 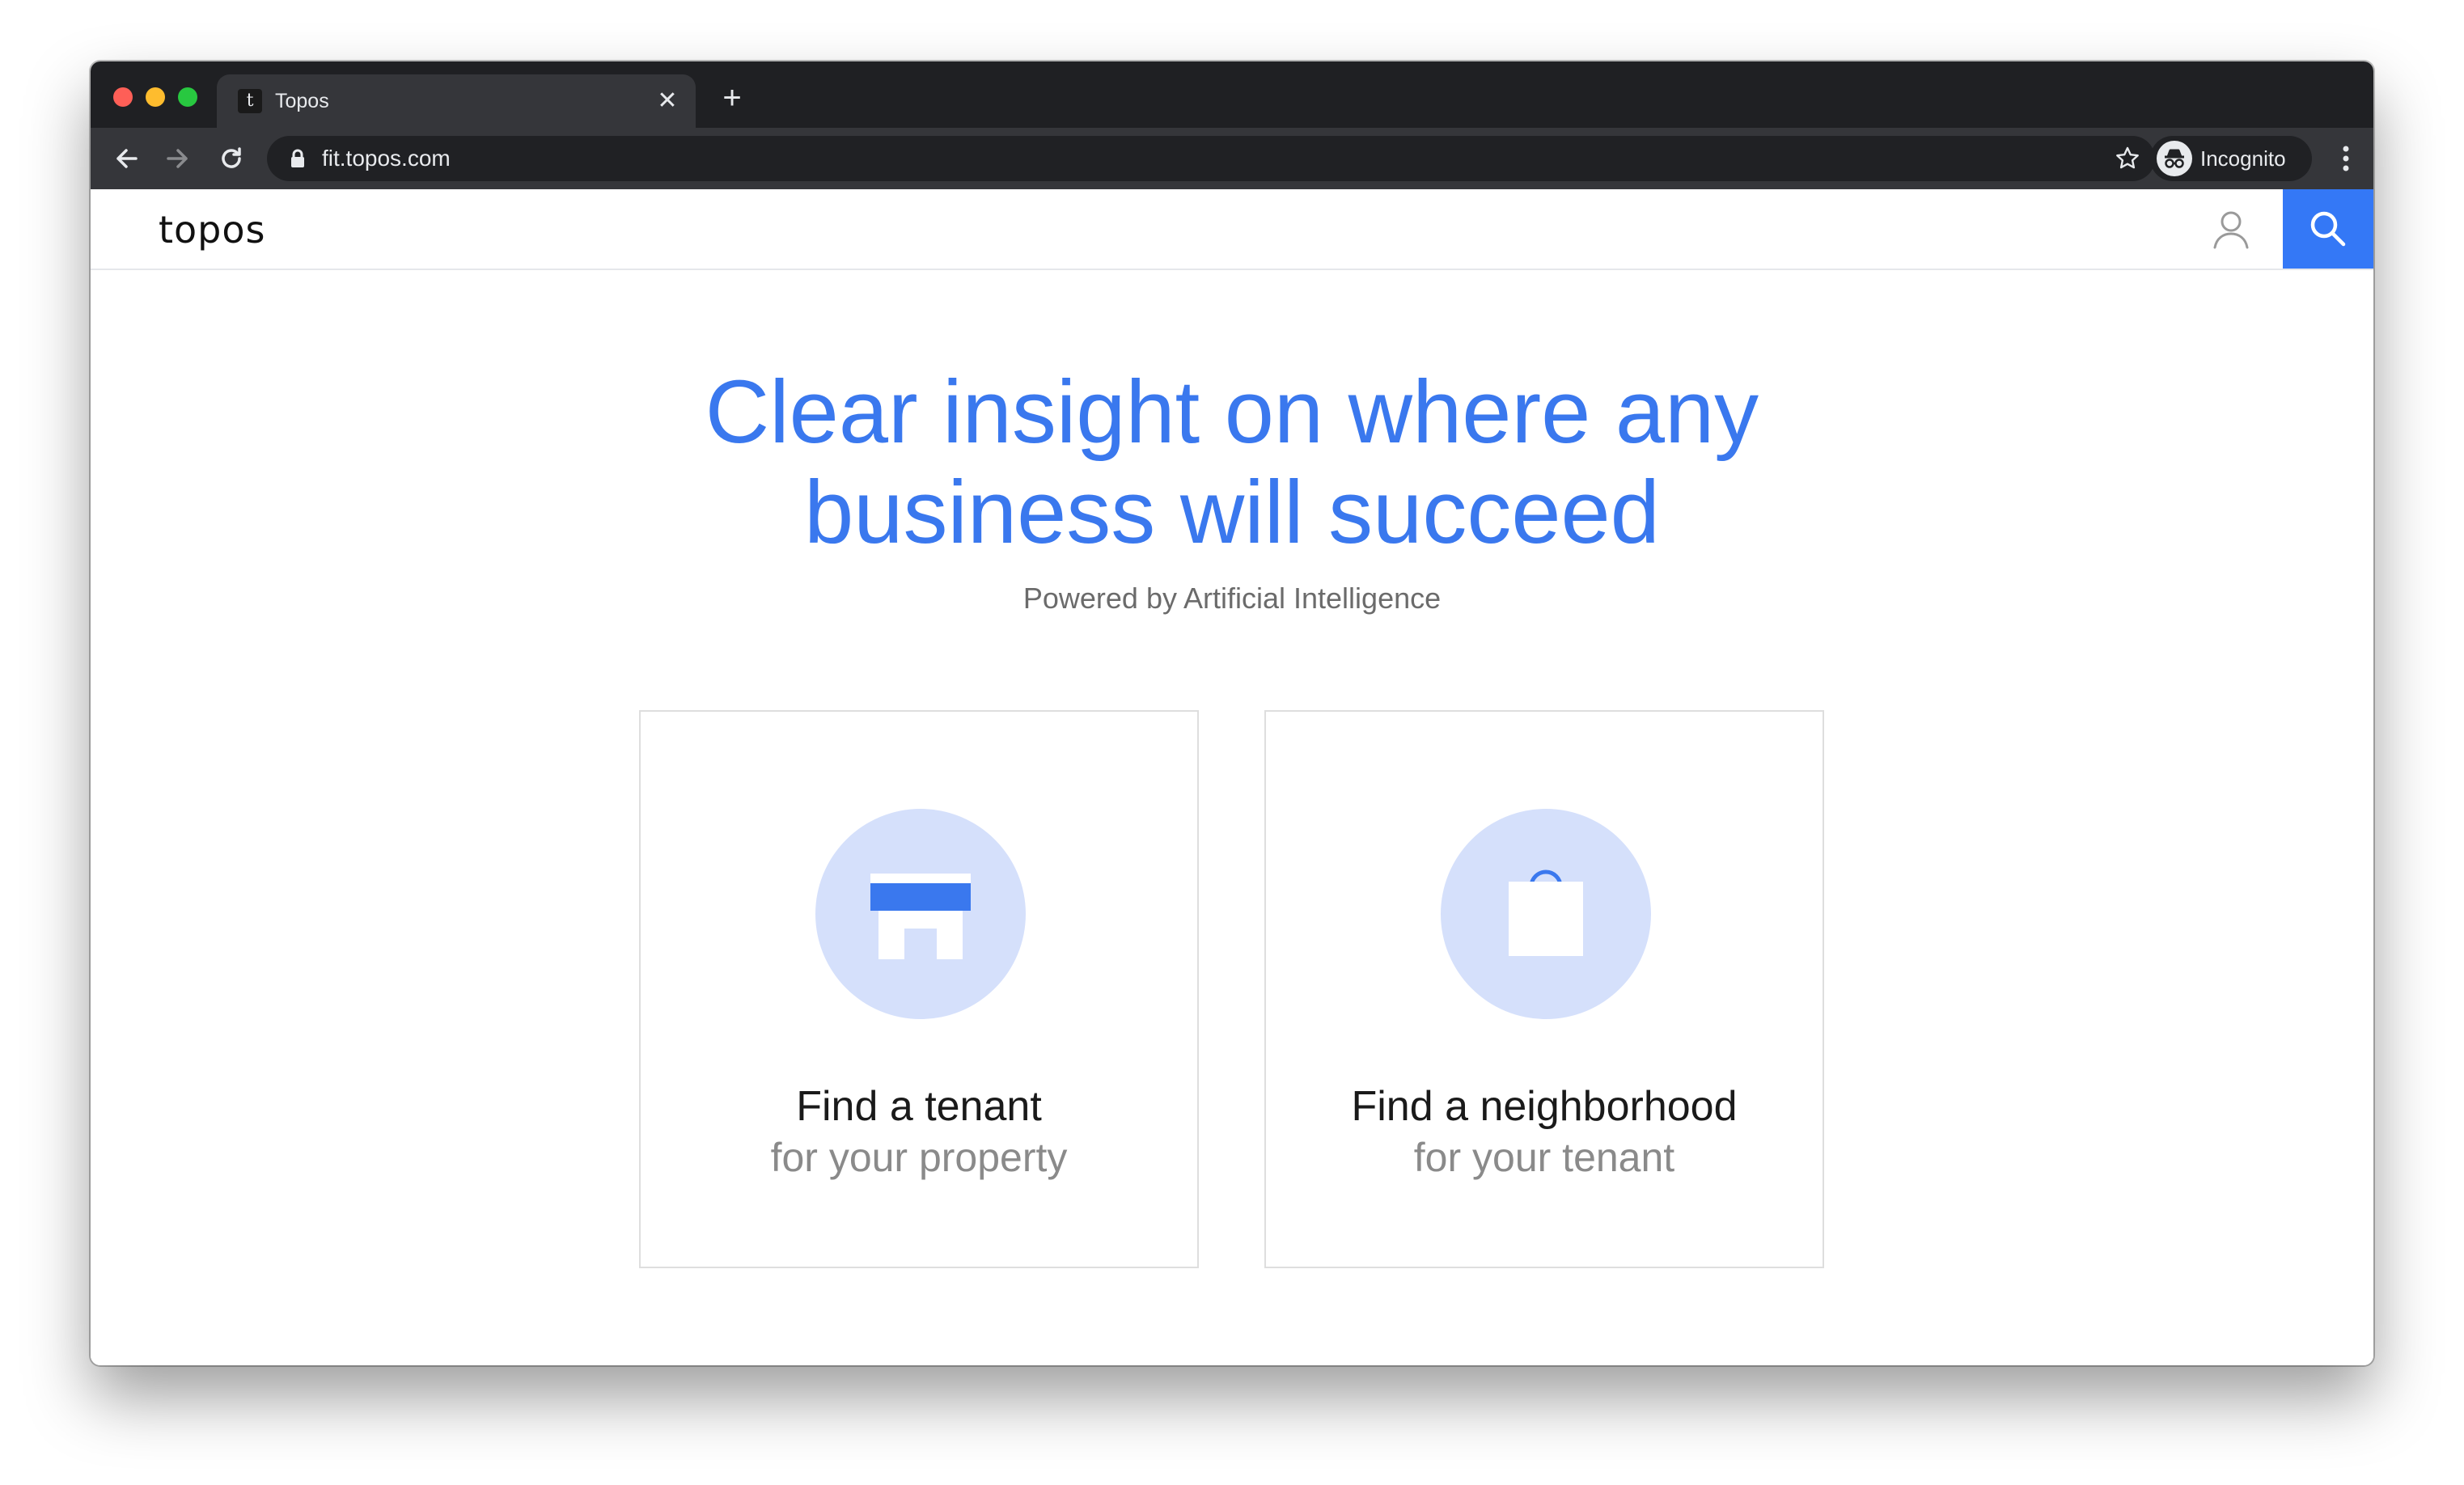 What do you see at coordinates (456, 101) in the screenshot?
I see `tab-topos: t Topos ✕` at bounding box center [456, 101].